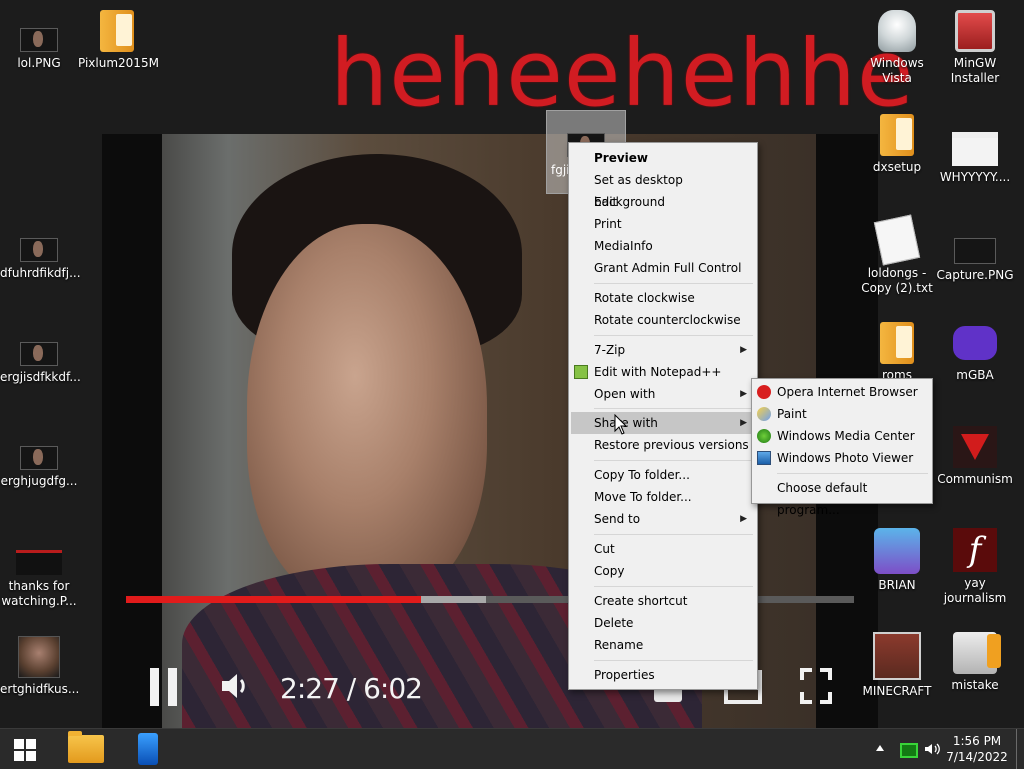 Image resolution: width=1024 pixels, height=769 pixels. What do you see at coordinates (663, 571) in the screenshot?
I see `menu-item-copy: Copy` at bounding box center [663, 571].